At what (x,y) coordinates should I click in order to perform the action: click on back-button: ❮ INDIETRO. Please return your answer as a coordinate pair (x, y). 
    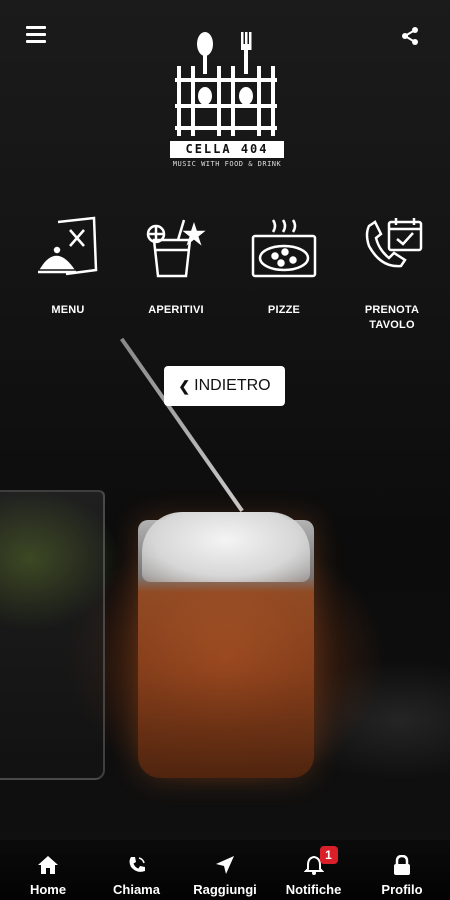
    Looking at the image, I should click on (224, 386).